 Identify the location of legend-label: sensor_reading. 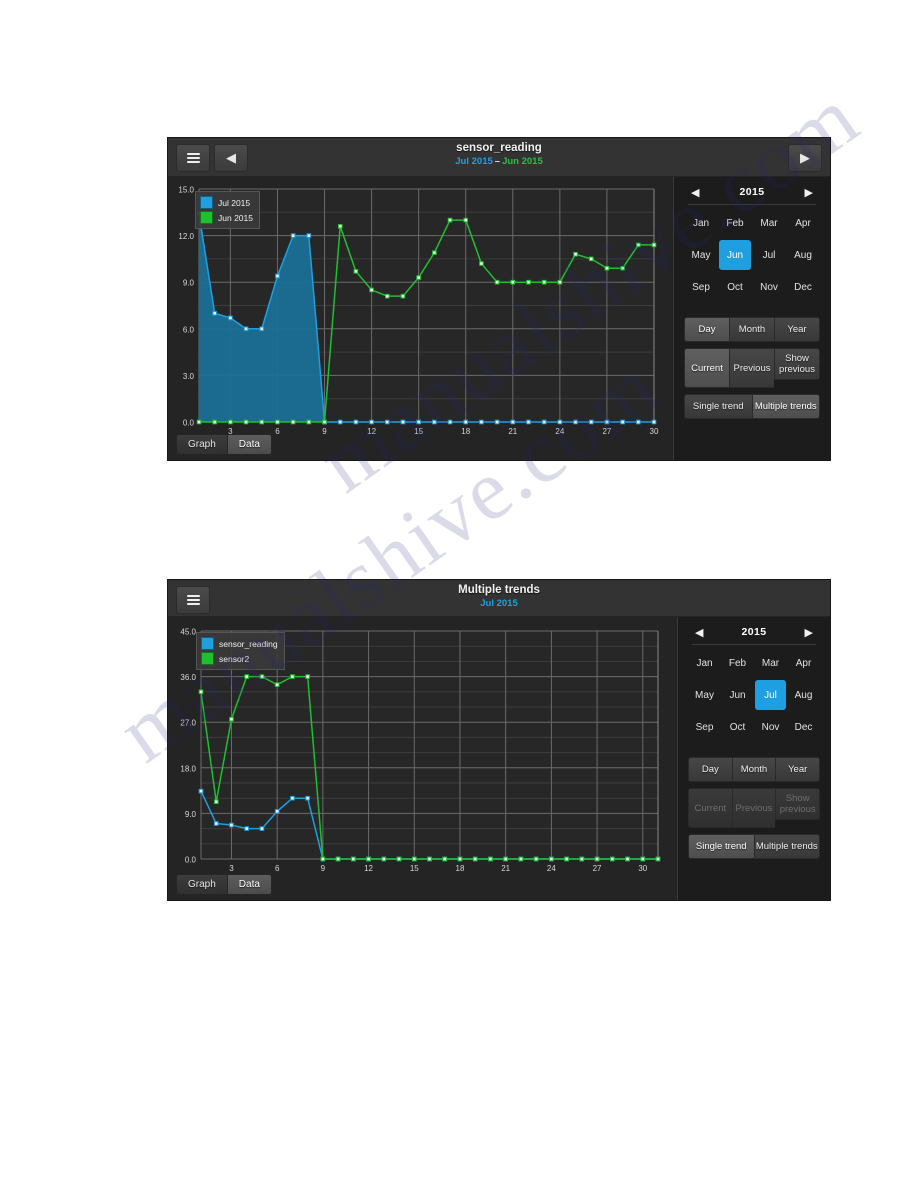
(248, 643).